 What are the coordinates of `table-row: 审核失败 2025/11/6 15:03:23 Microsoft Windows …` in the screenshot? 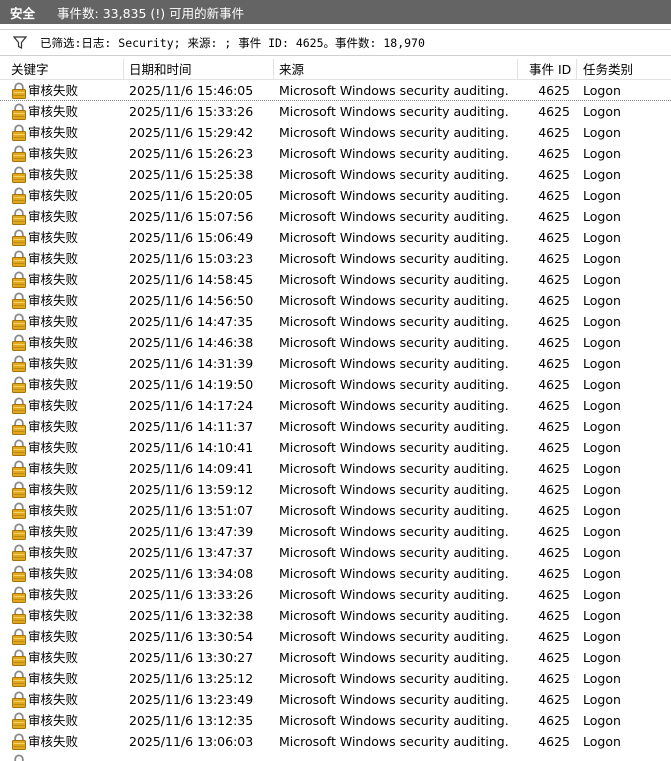 It's located at (335, 258).